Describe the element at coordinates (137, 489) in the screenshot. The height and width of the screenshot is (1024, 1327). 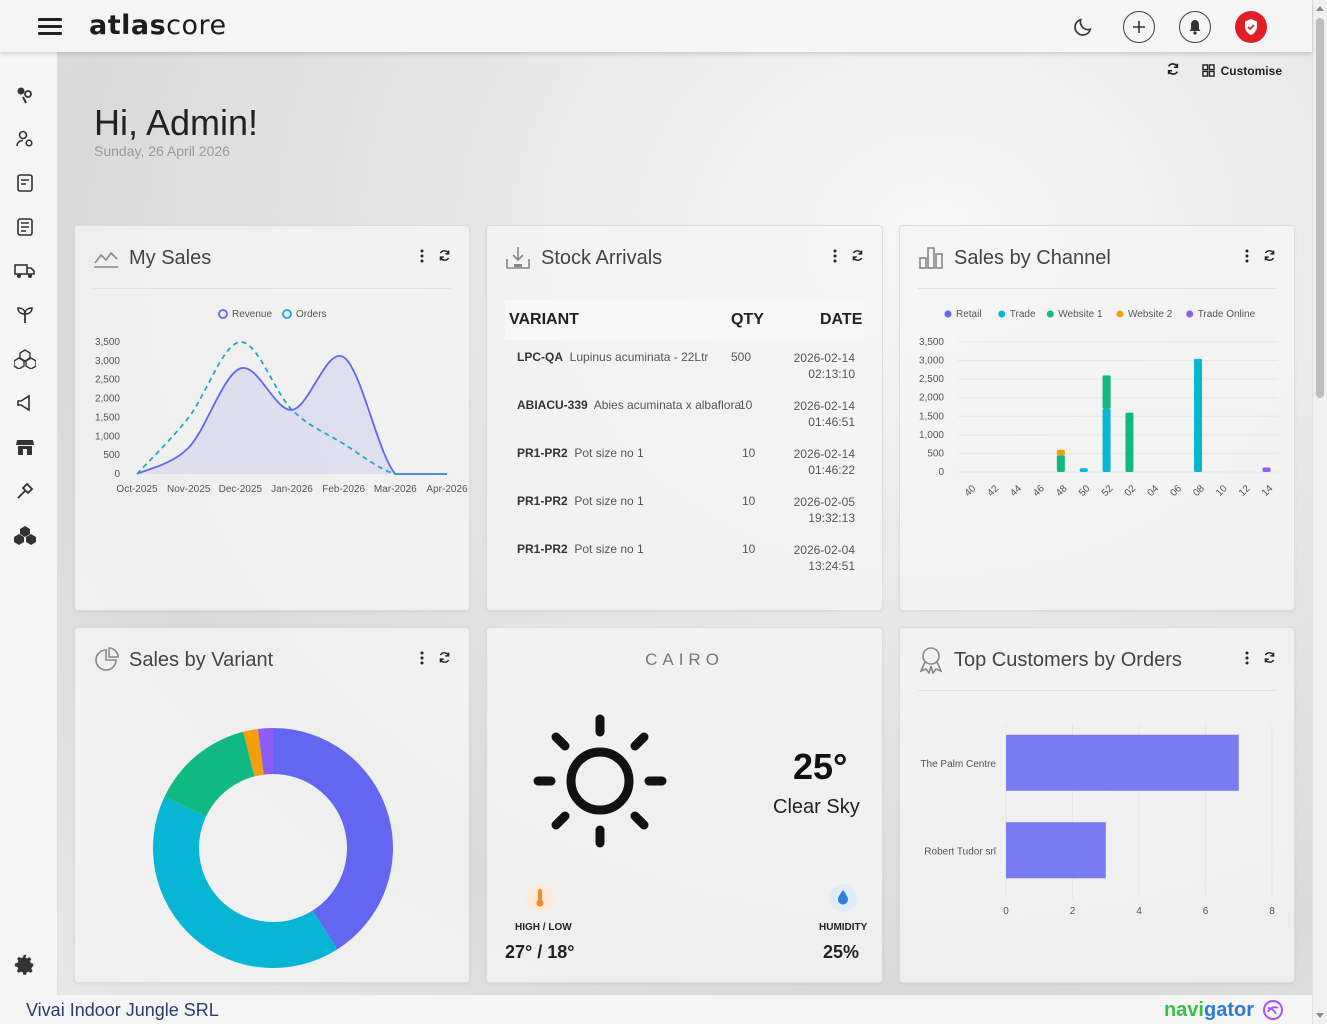
I see `x-tick-label: Oct-2025` at that location.